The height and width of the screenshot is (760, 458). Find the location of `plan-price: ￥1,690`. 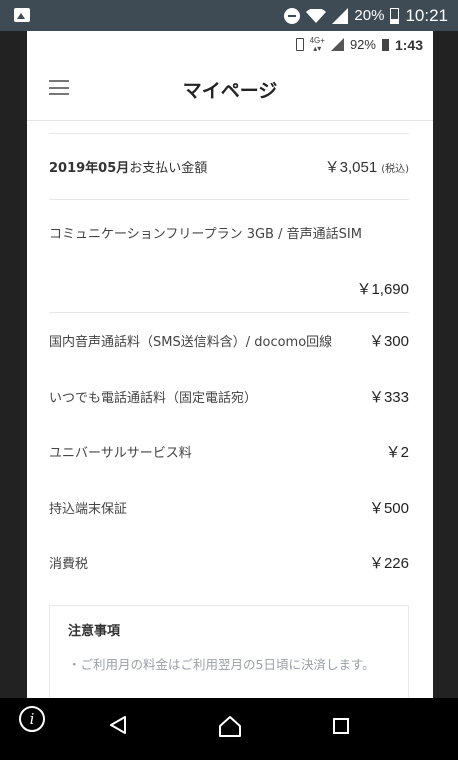

plan-price: ￥1,690 is located at coordinates (382, 289).